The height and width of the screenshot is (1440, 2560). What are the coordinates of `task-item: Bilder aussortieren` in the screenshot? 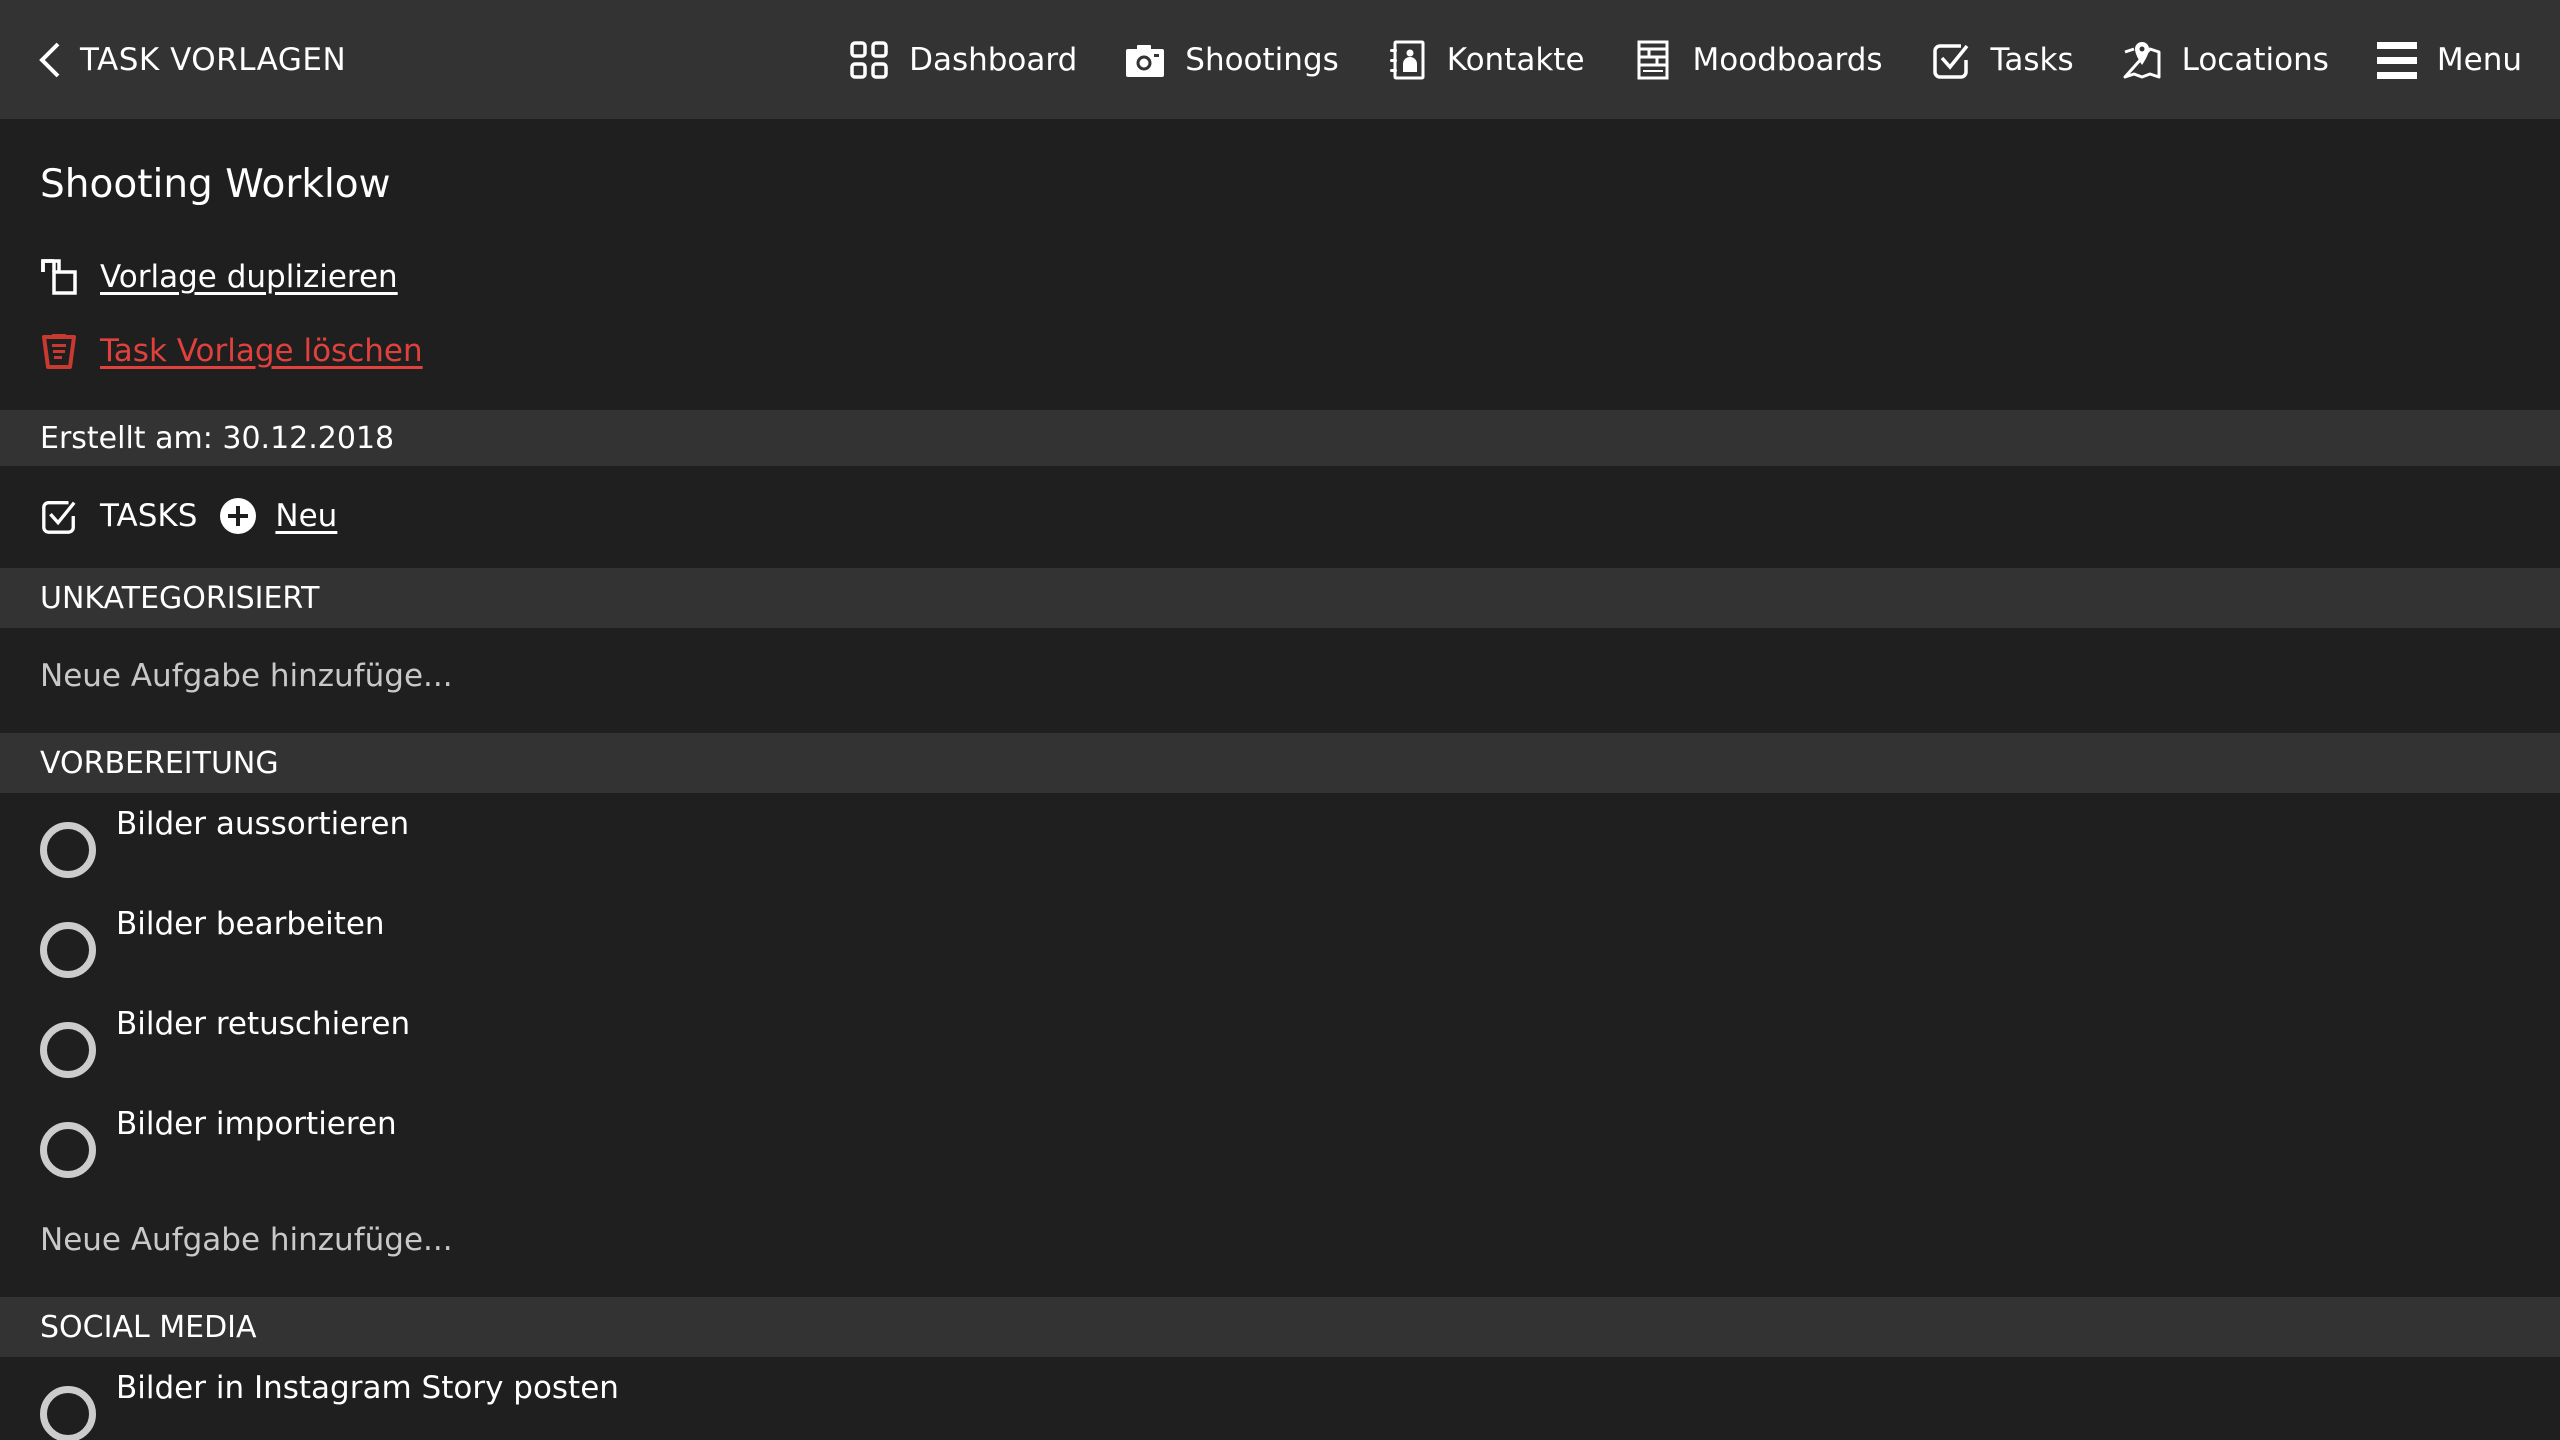 It's located at (224, 842).